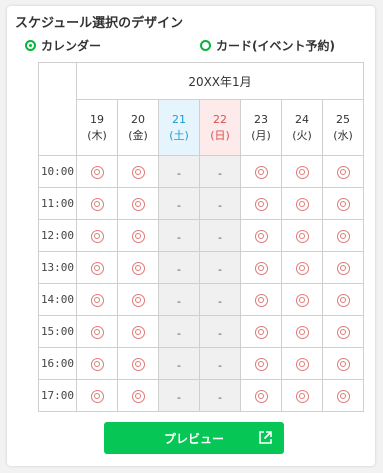  I want to click on day-header: 22 (日), so click(220, 127).